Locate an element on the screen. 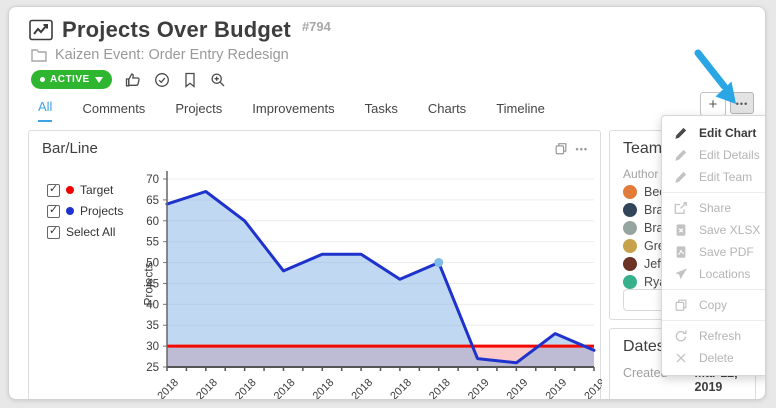  menu-item-locations: Locations is located at coordinates (713, 274).